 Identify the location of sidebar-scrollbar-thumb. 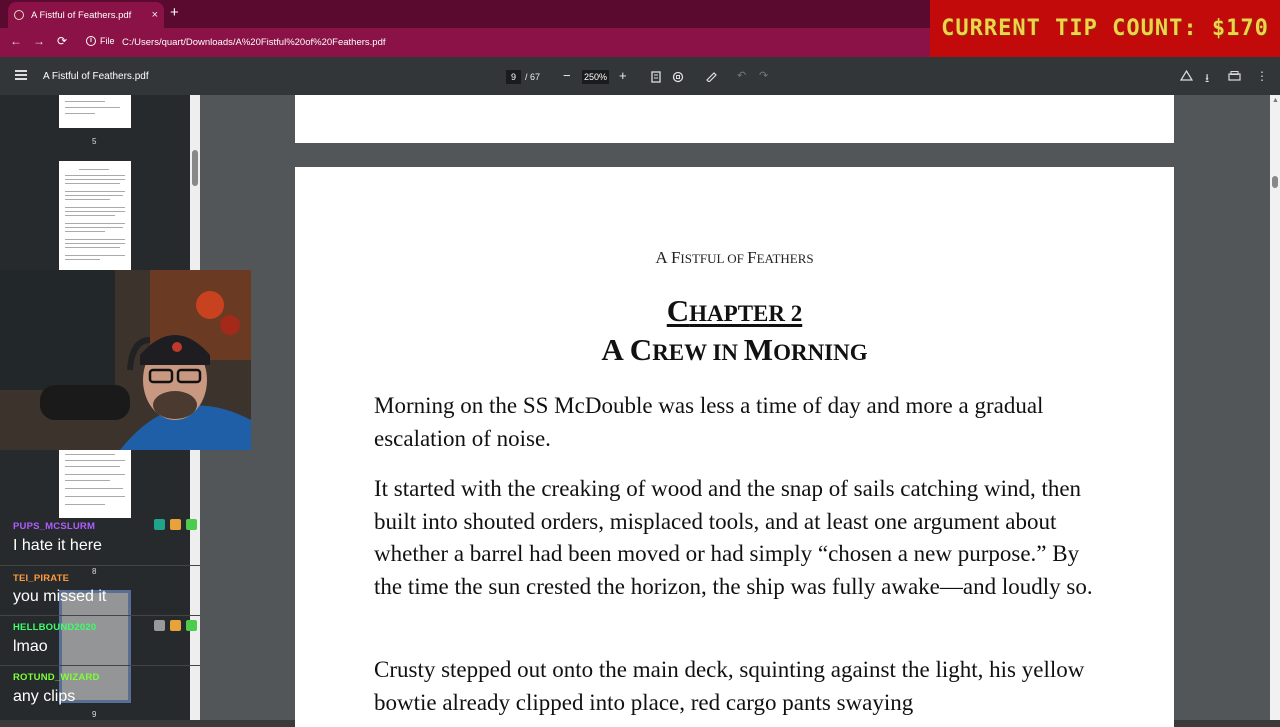
(195, 168).